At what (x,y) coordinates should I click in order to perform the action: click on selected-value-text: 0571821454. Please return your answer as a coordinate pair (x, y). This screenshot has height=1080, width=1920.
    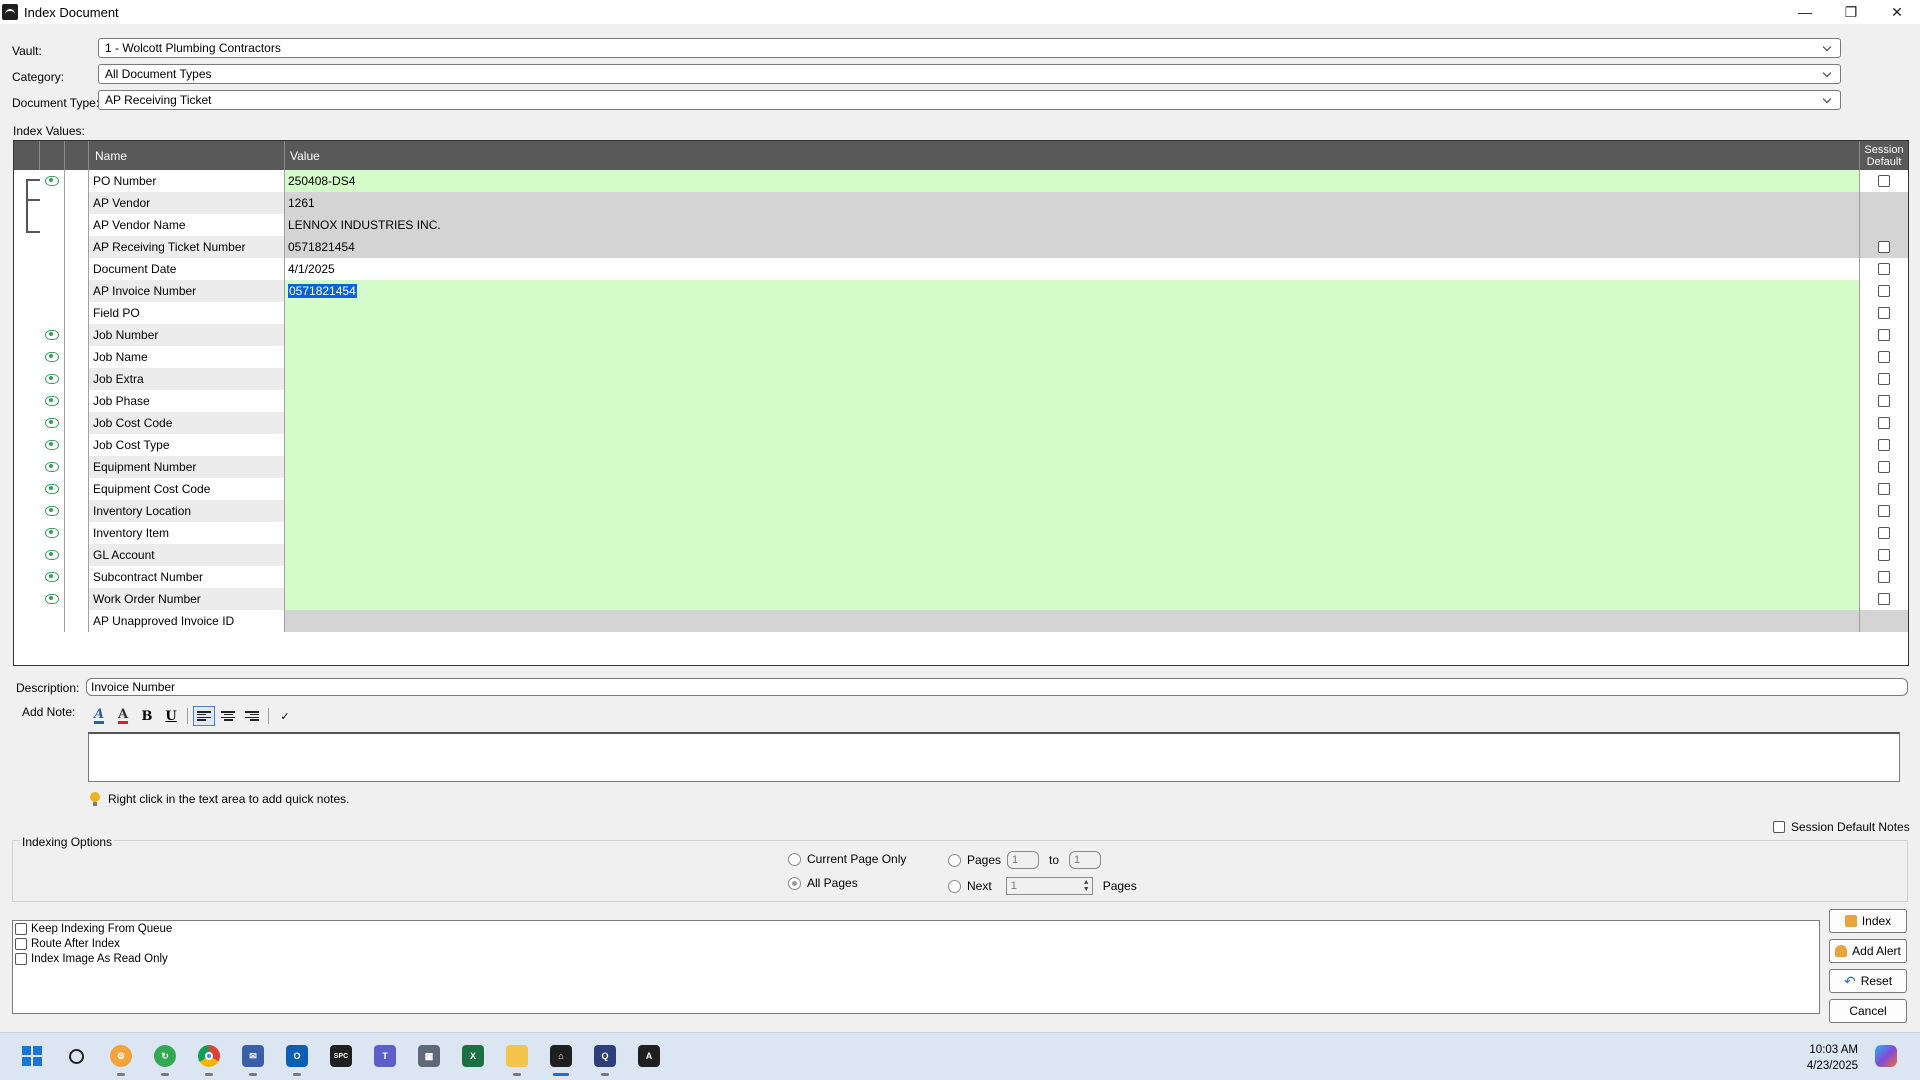
    Looking at the image, I should click on (322, 291).